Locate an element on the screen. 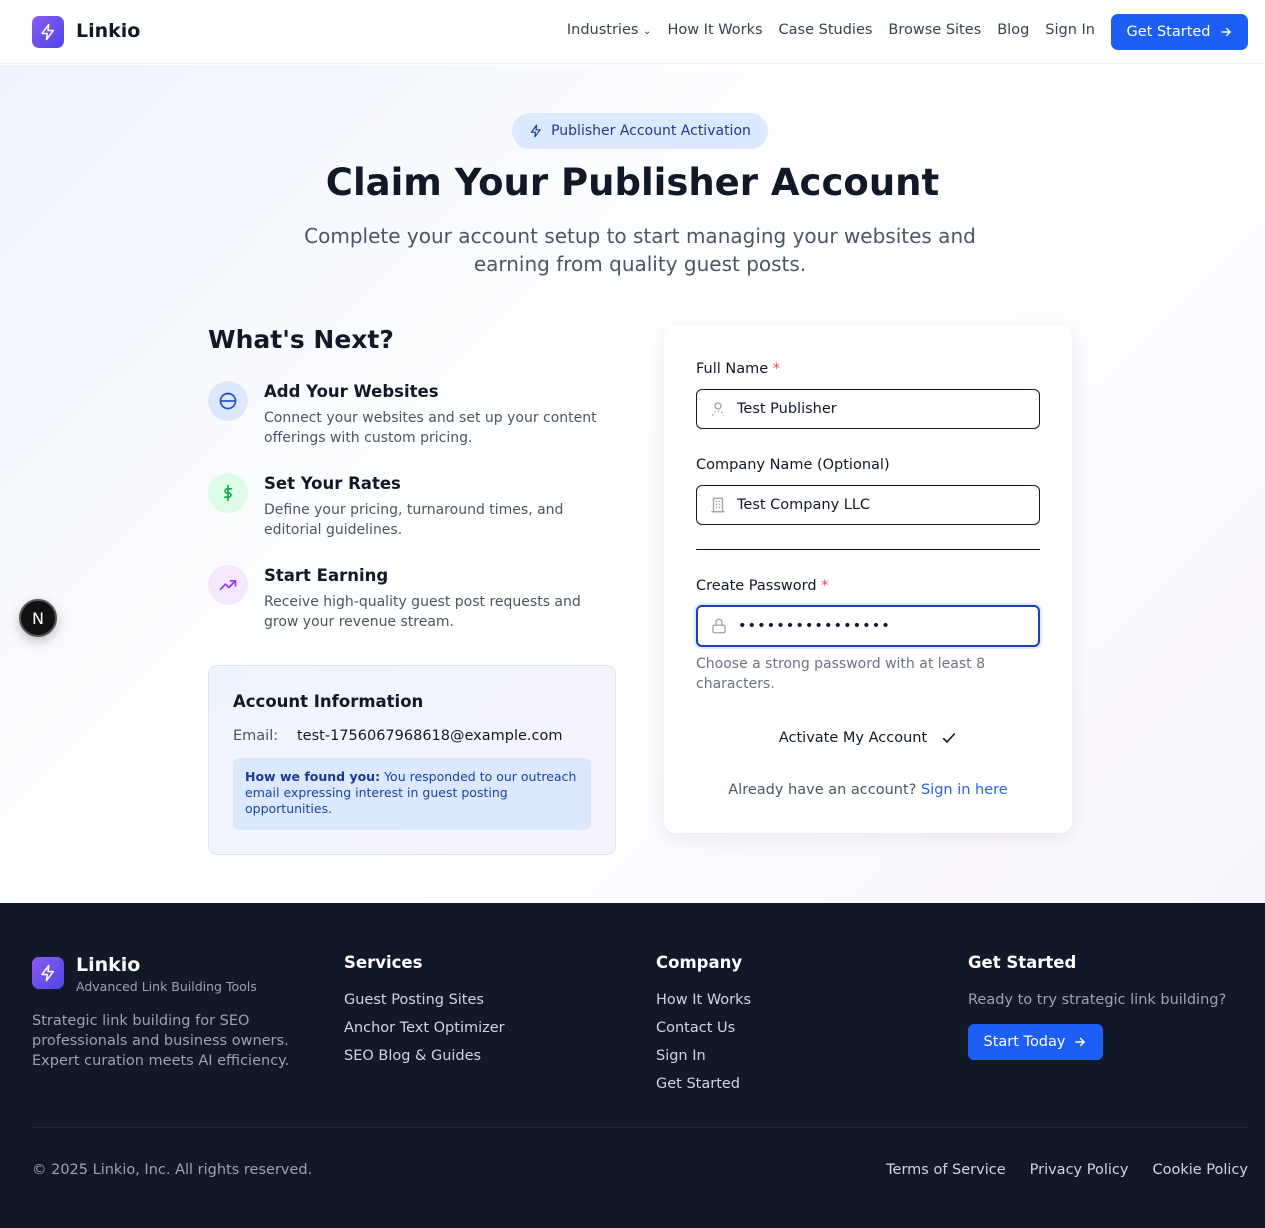 The width and height of the screenshot is (1265, 1228). privacy-link: Privacy Policy is located at coordinates (1079, 1170).